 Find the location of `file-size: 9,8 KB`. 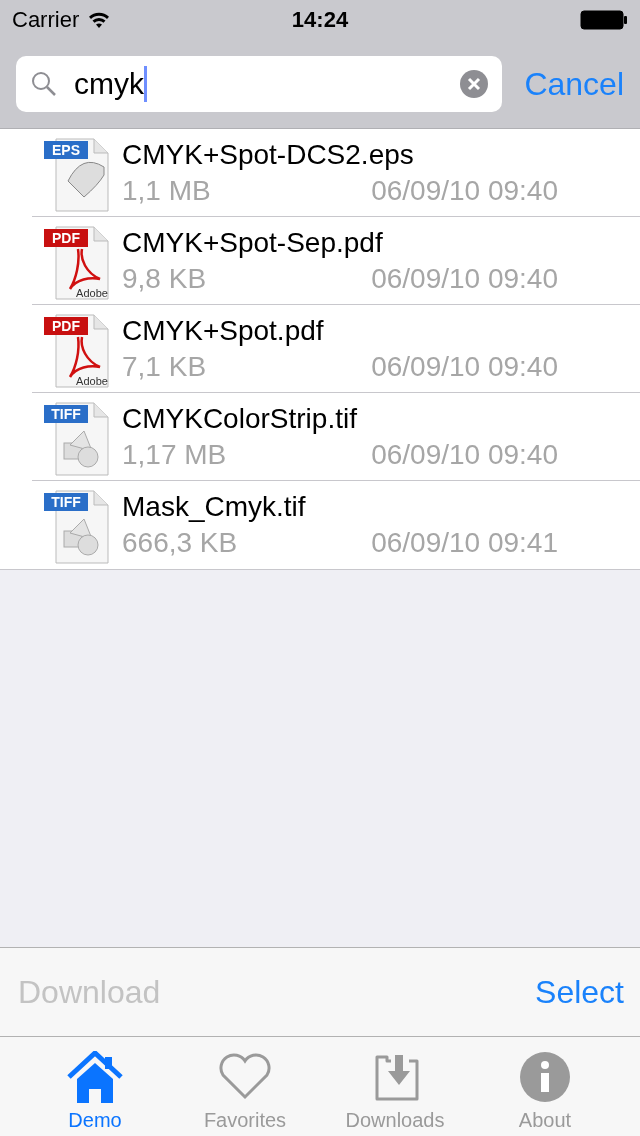

file-size: 9,8 KB is located at coordinates (164, 278).